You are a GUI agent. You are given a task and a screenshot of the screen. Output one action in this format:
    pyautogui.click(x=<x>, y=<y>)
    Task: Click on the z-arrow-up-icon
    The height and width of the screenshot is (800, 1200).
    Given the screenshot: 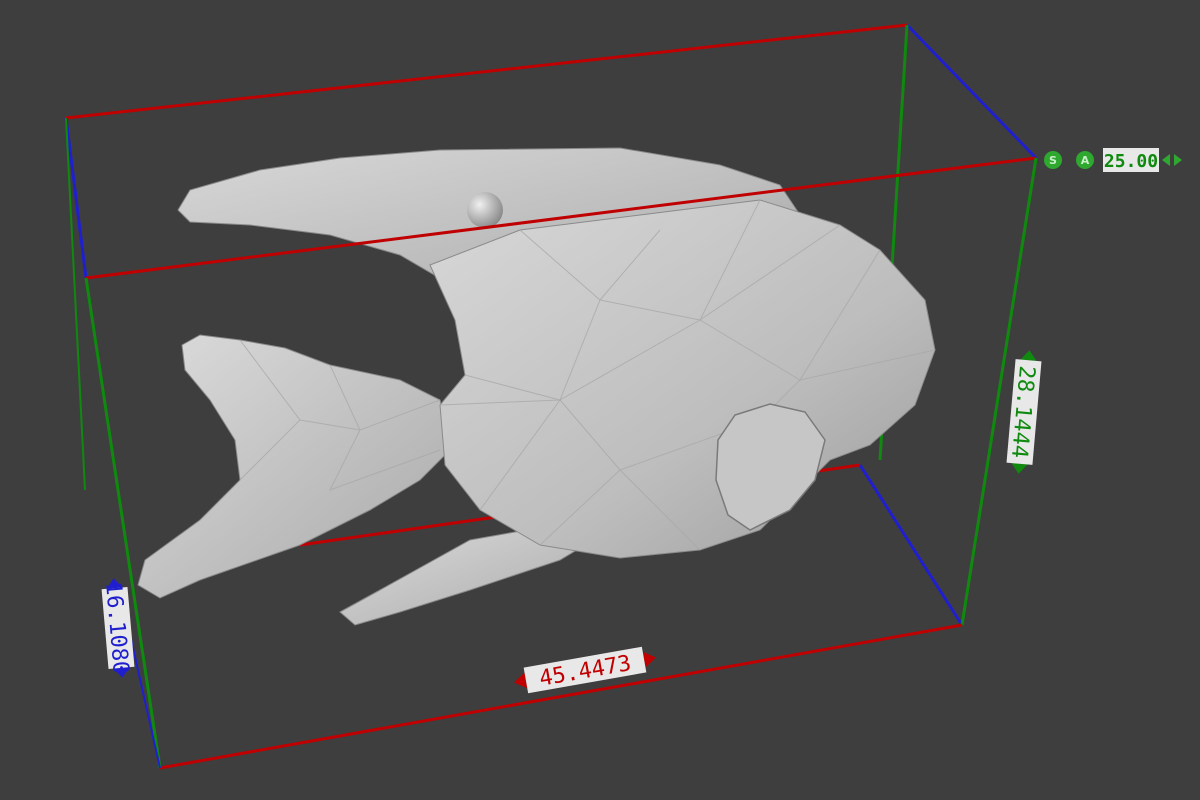 What is the action you would take?
    pyautogui.click(x=1028, y=355)
    